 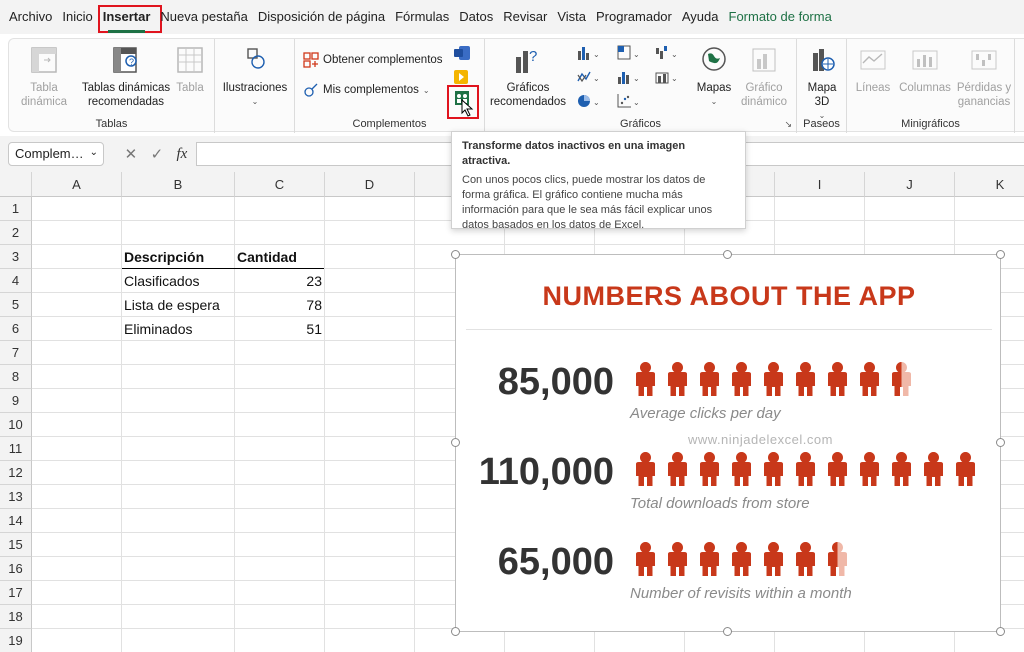 What do you see at coordinates (590, 101) in the screenshot?
I see `pie-chart-icon: ⌄` at bounding box center [590, 101].